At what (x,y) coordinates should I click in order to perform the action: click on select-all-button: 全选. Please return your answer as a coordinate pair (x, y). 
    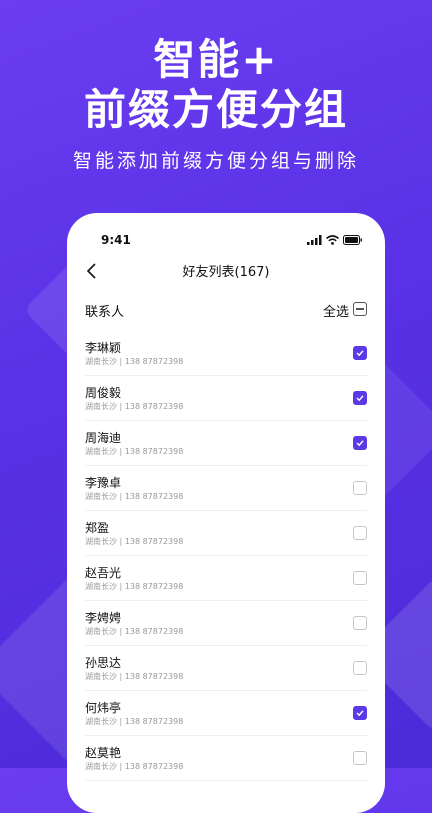
    Looking at the image, I should click on (336, 310).